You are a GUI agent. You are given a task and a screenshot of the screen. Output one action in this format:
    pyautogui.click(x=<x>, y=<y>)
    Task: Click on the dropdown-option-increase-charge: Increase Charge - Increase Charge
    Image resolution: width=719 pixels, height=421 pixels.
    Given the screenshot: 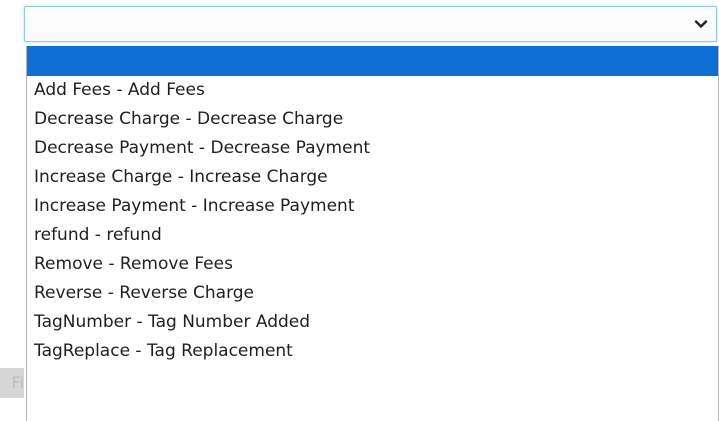 What is the action you would take?
    pyautogui.click(x=372, y=177)
    